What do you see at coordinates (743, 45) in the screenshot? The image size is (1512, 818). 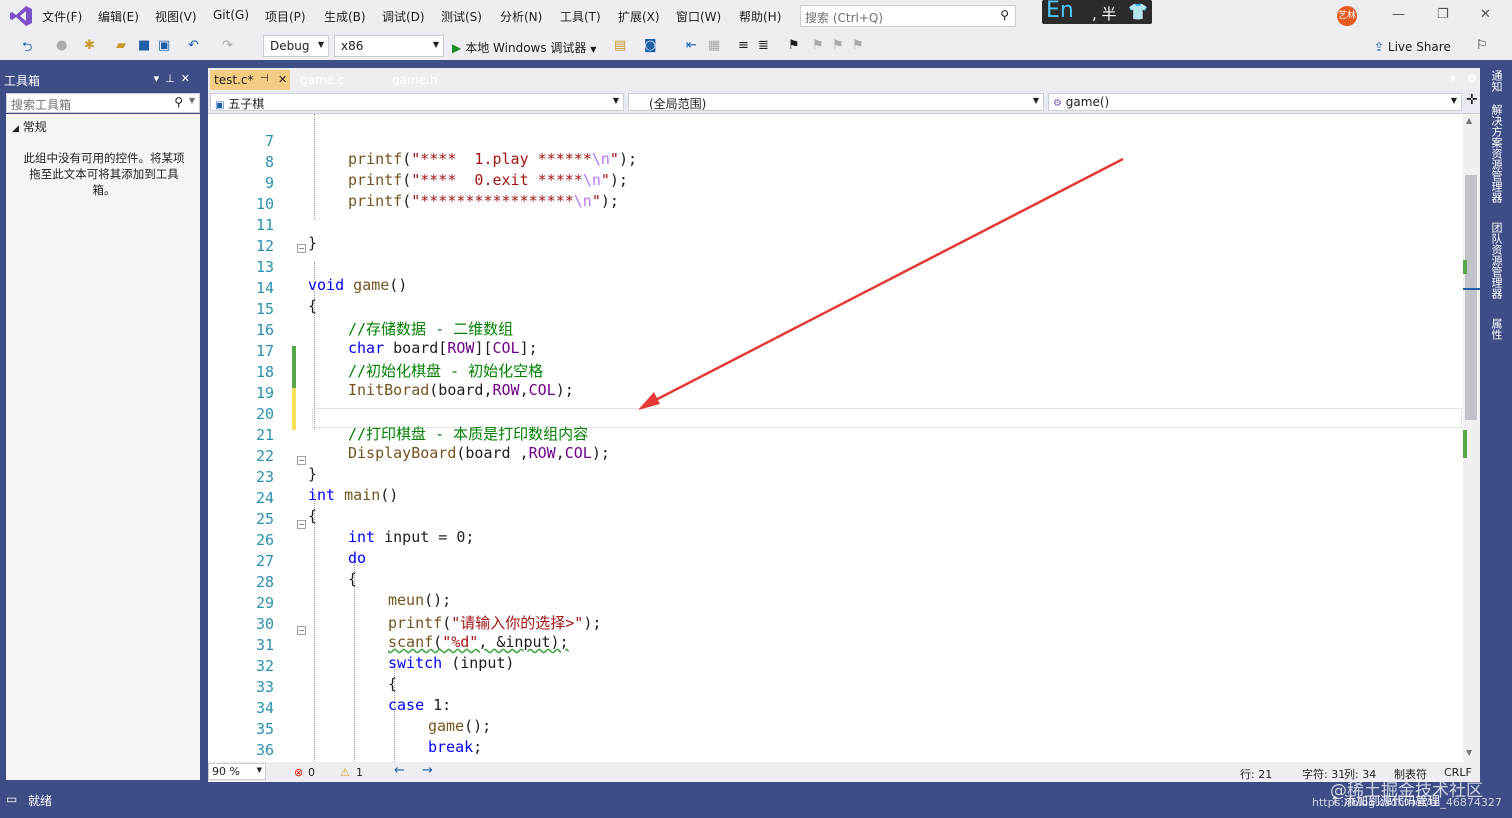 I see `comment-icon: ≡` at bounding box center [743, 45].